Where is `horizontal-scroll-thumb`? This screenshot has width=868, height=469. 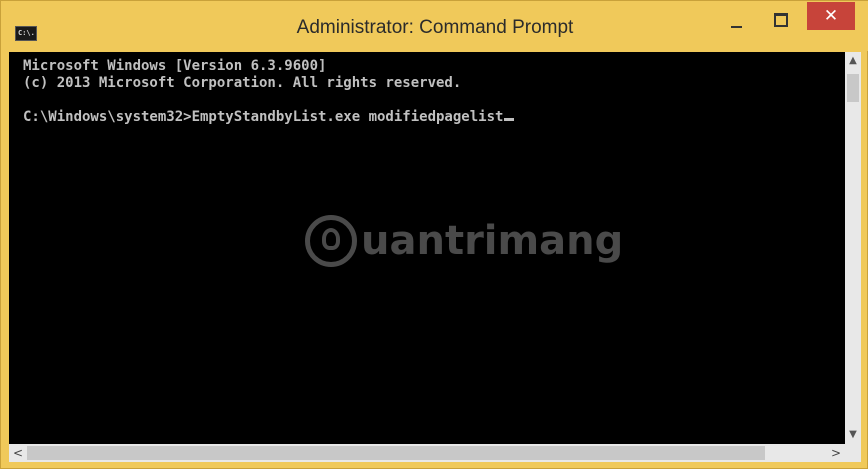 horizontal-scroll-thumb is located at coordinates (396, 453).